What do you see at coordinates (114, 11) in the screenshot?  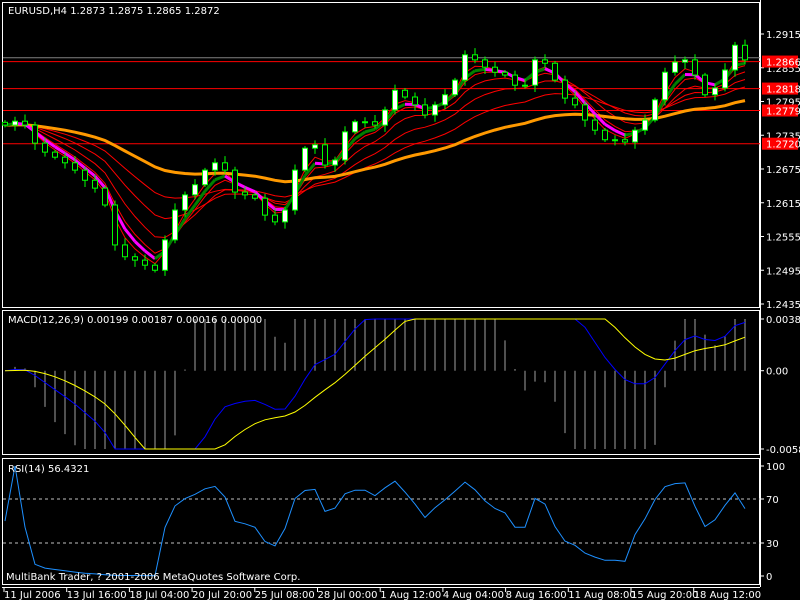 I see `chart-title: EURUSD,H4 1.2873 1.2875 1.2865 1.2872` at bounding box center [114, 11].